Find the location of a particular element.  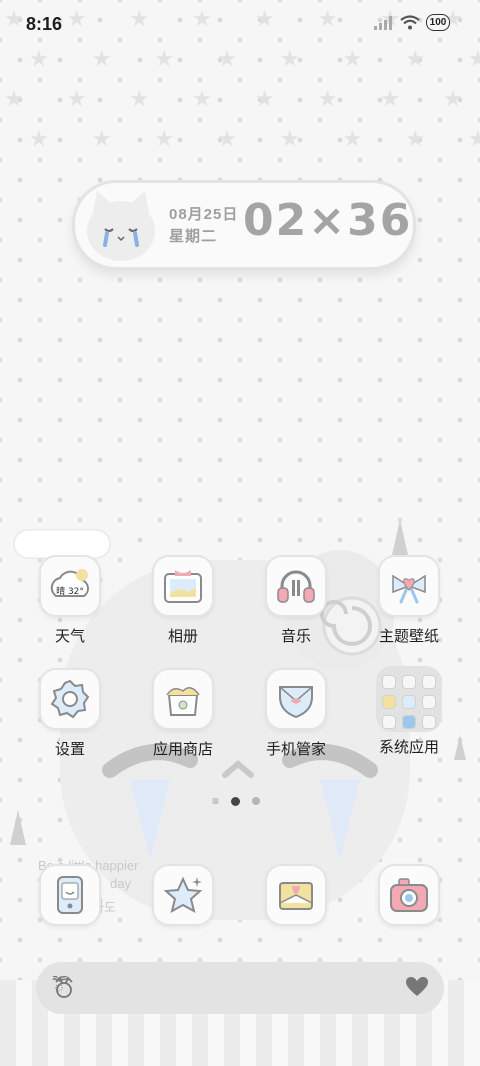

cat-face-icon: ཽ is located at coordinates (62, 988).